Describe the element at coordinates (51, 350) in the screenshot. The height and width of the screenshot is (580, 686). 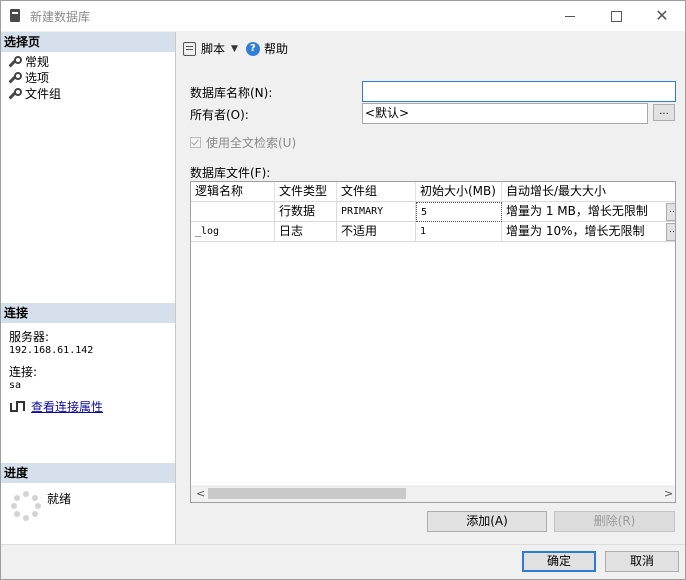
I see `server-value: 192.168.61.142` at that location.